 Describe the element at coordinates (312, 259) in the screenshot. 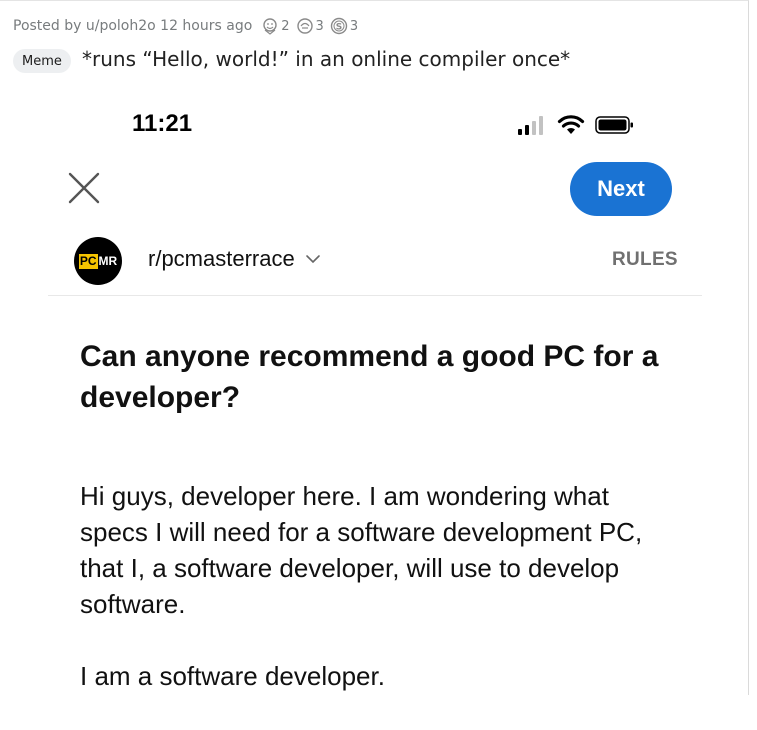

I see `chevron-down-icon` at that location.